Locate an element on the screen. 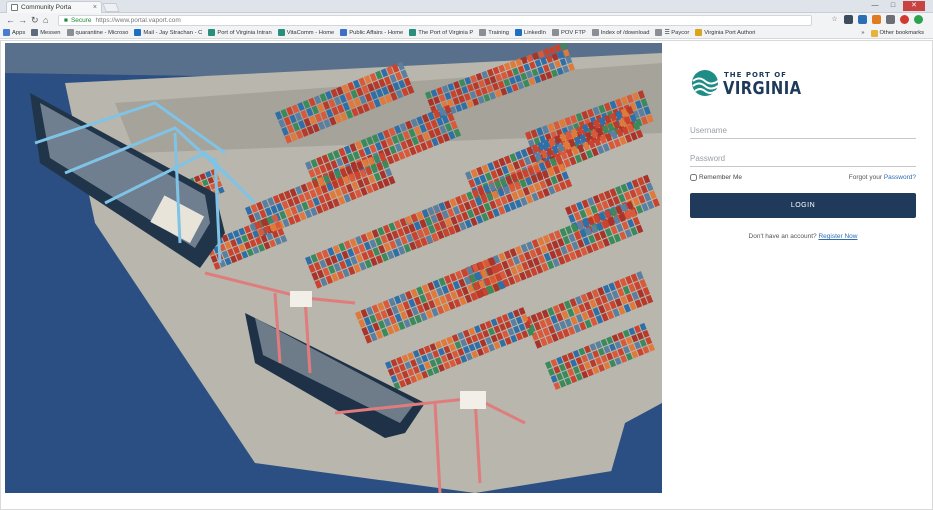 Image resolution: width=933 pixels, height=510 pixels. waves-logo-icon is located at coordinates (705, 83).